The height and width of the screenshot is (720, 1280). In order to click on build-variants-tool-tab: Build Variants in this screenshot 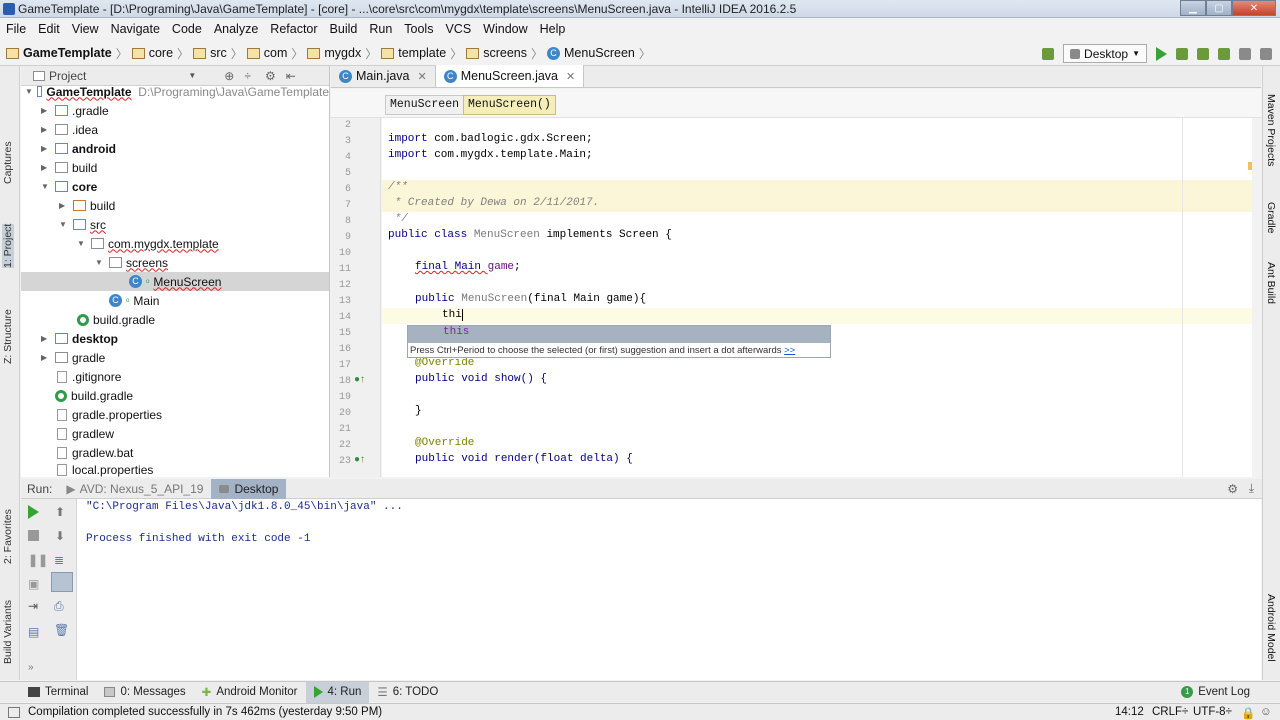, I will do `click(8, 632)`.